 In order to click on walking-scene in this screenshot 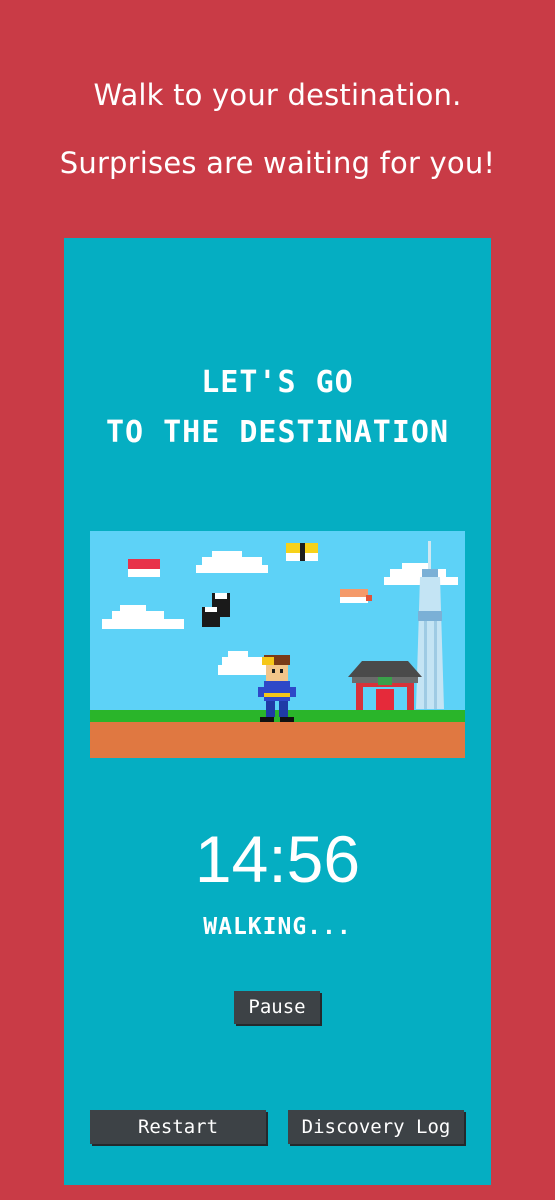, I will do `click(277, 644)`.